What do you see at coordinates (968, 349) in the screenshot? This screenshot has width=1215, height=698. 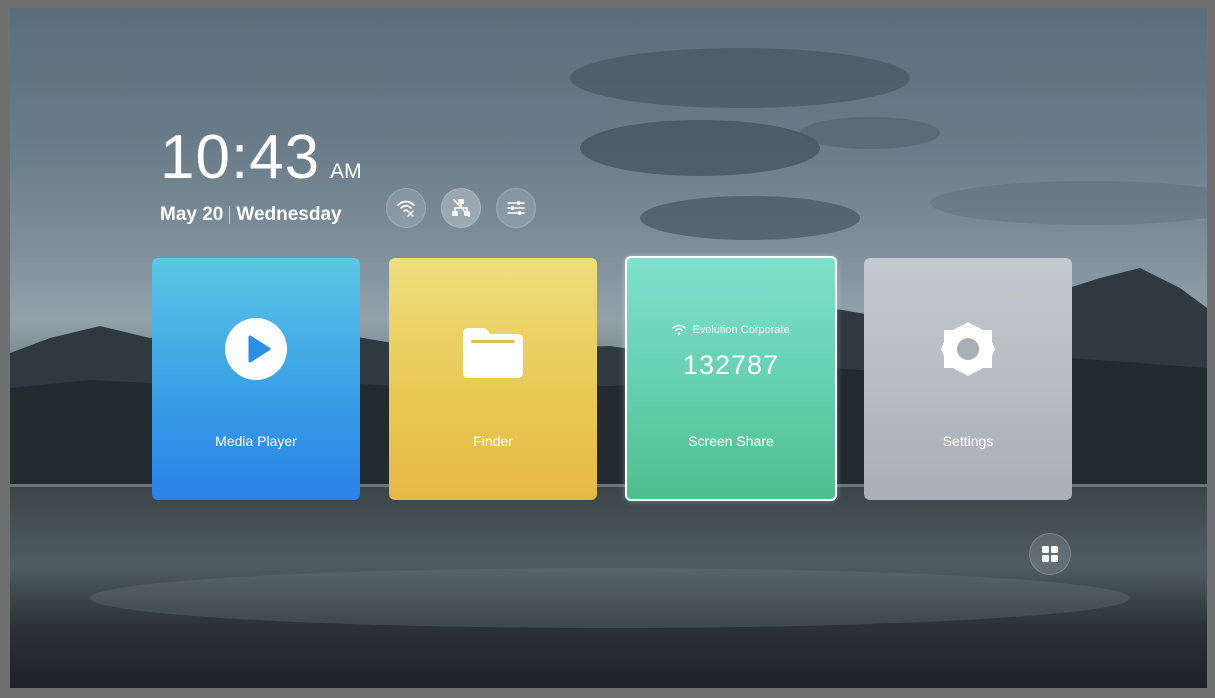 I see `gear-icon` at bounding box center [968, 349].